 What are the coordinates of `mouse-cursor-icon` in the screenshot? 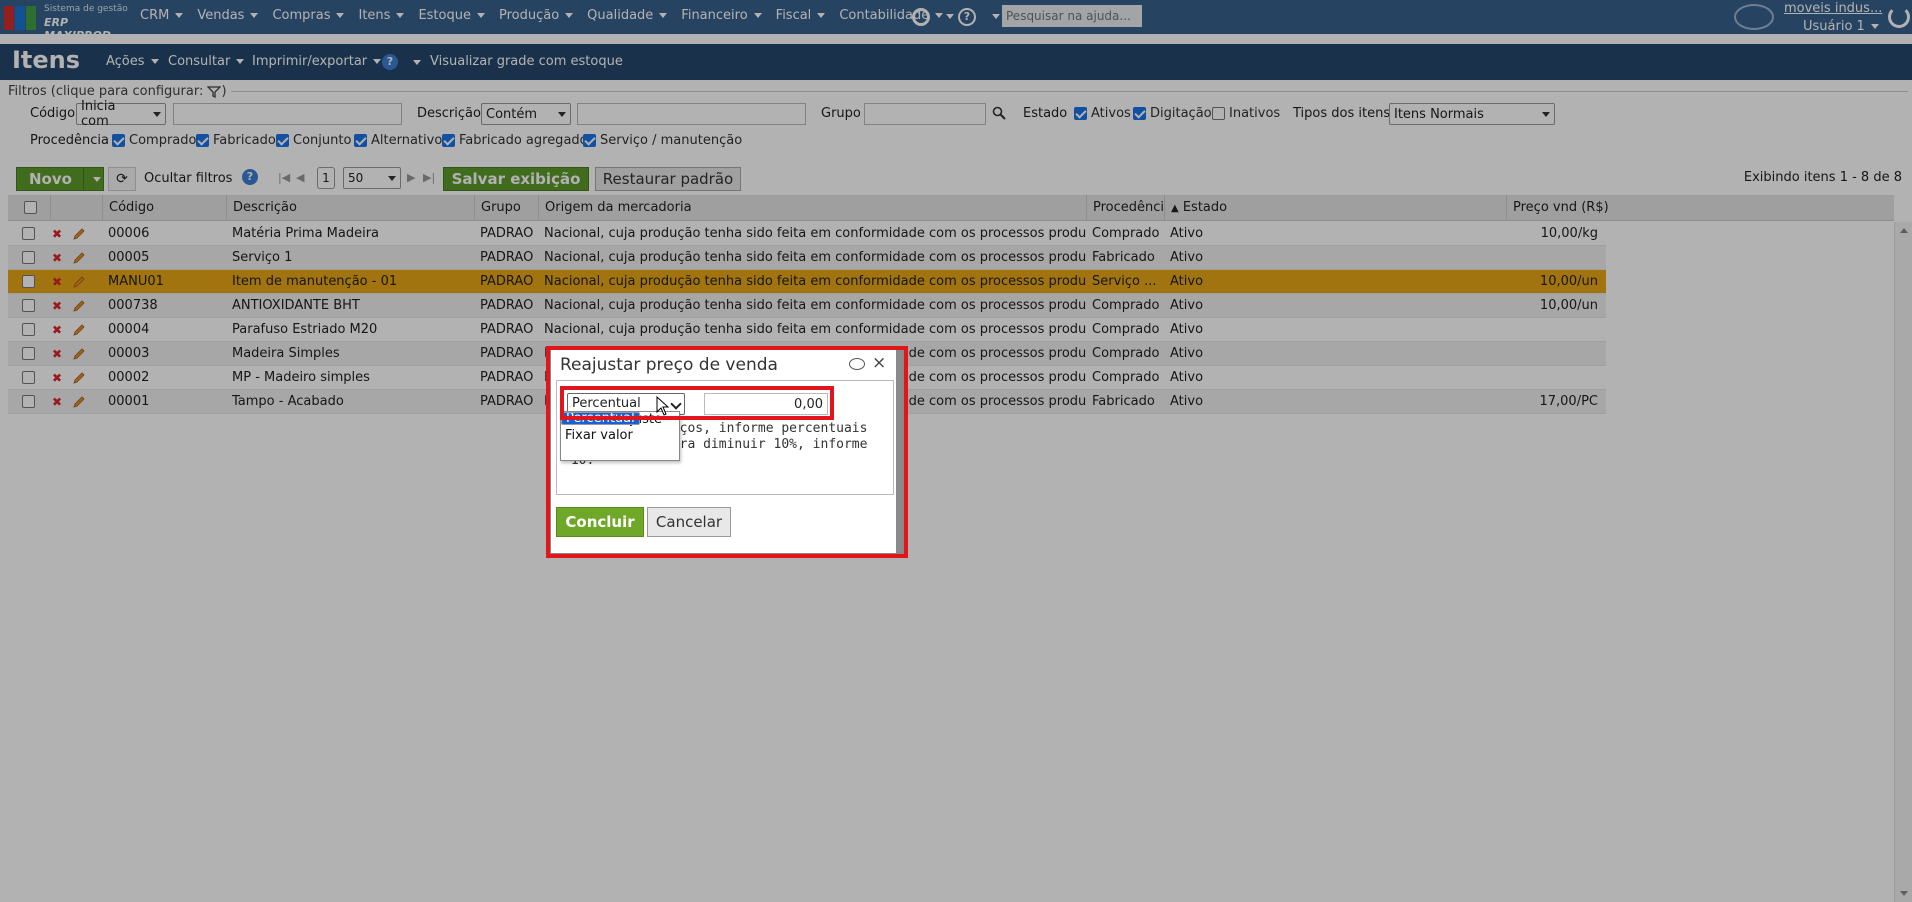 It's located at (663, 406).